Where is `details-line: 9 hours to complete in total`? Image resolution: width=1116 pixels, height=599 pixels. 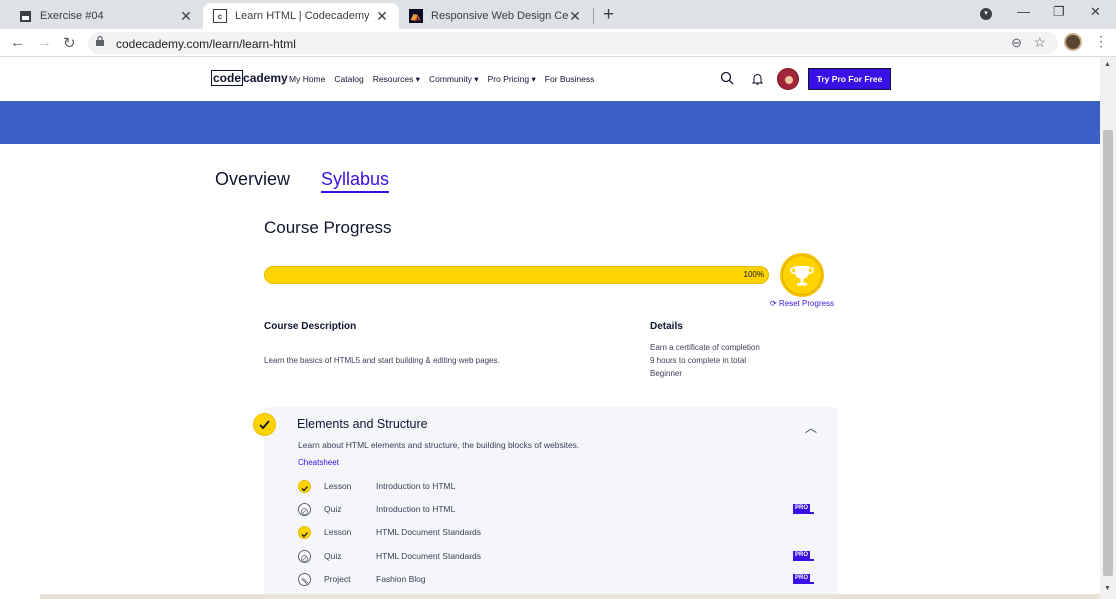
details-line: 9 hours to complete in total is located at coordinates (698, 360).